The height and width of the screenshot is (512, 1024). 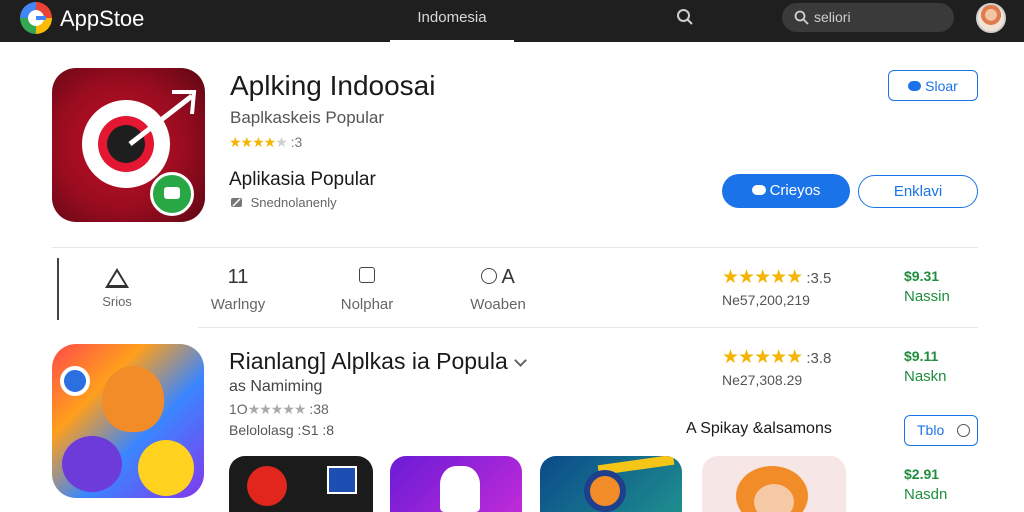 I want to click on stat-warning: Srios, so click(x=117, y=287).